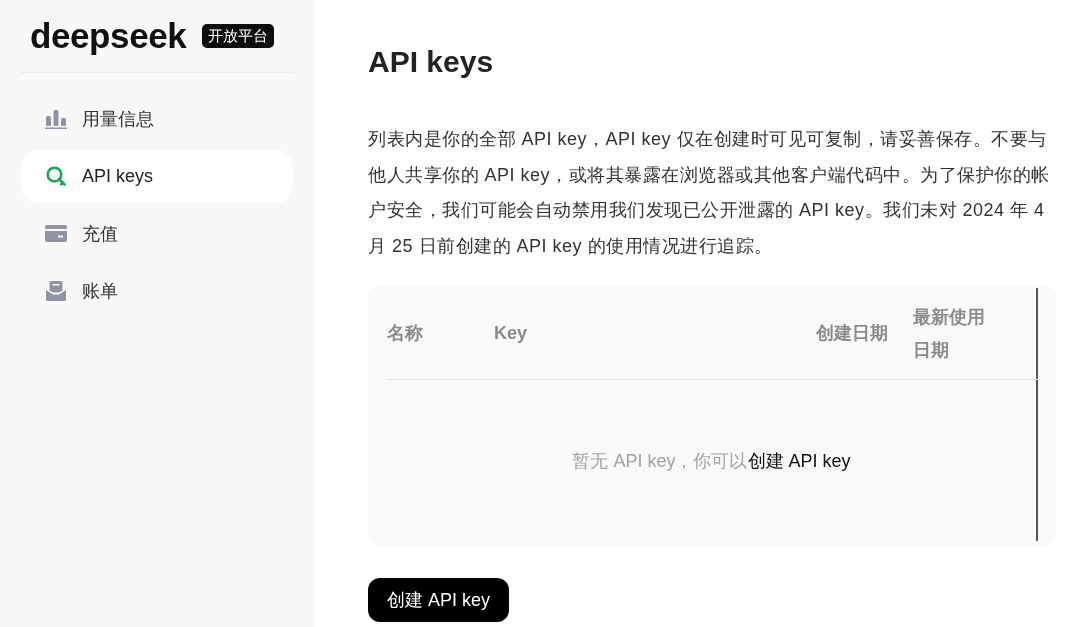 The width and height of the screenshot is (1080, 627). I want to click on logo-wordmark: deepseek, so click(108, 36).